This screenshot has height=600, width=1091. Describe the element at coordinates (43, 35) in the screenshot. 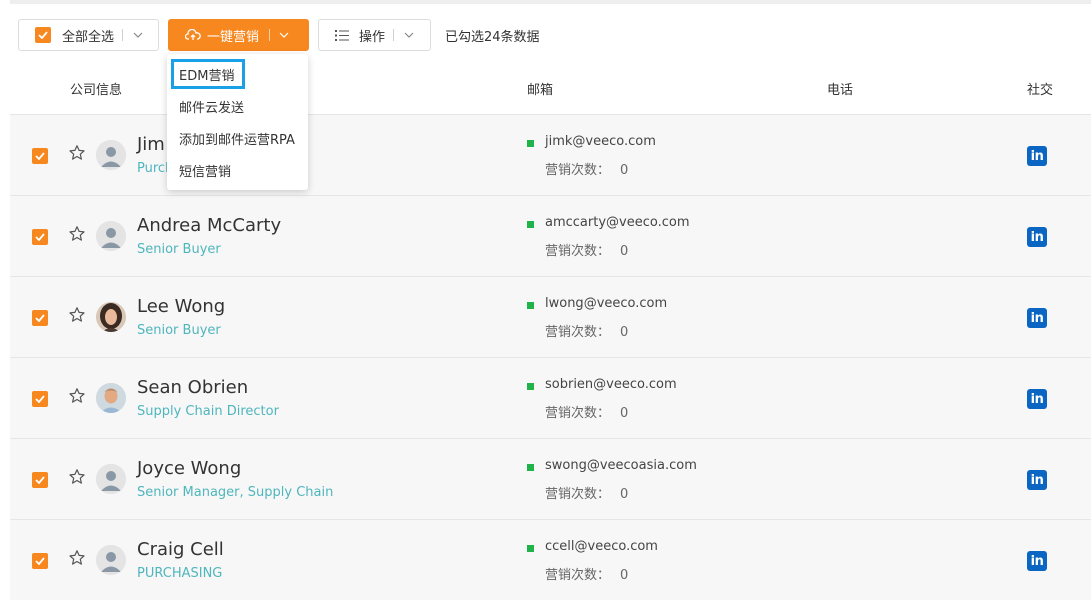

I see `checkbox-checked-icon` at that location.